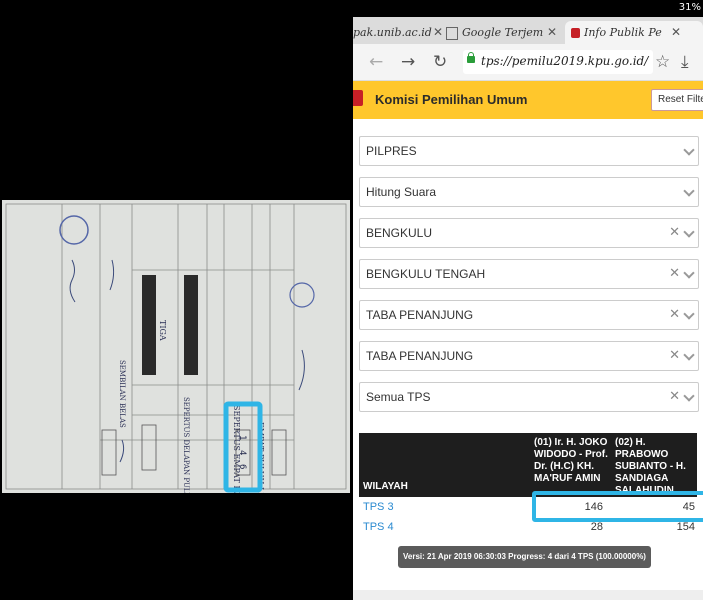  I want to click on tab-unib: pak.unib.ac.id ✕, so click(398, 32).